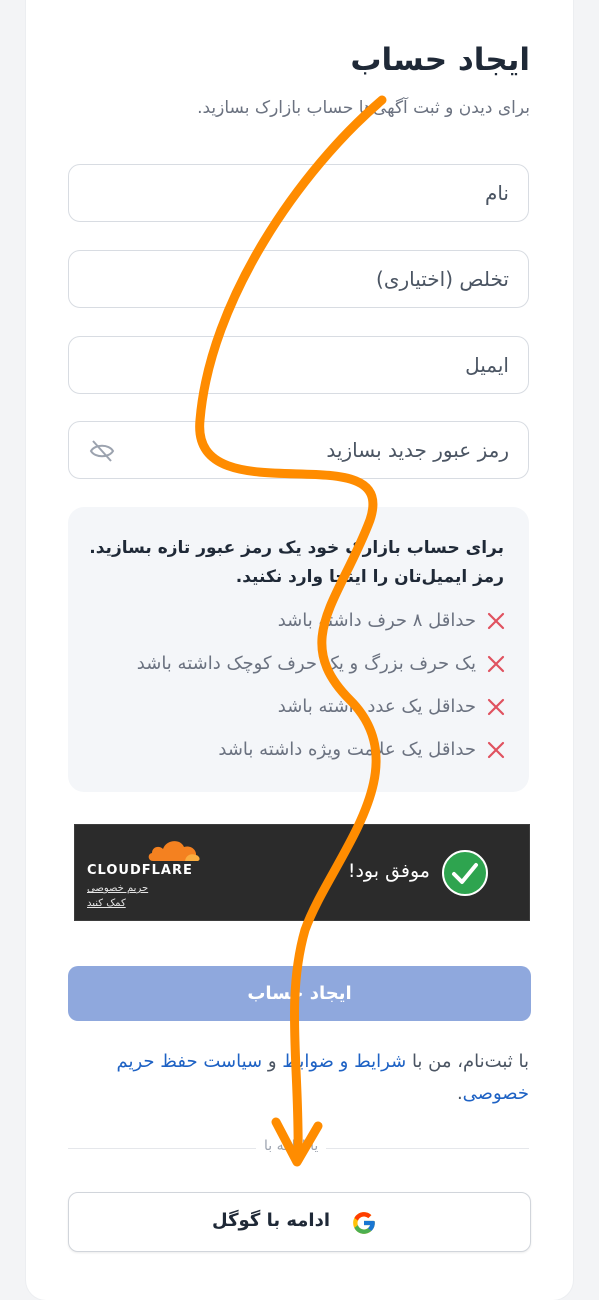 Image resolution: width=599 pixels, height=1300 pixels. Describe the element at coordinates (470, 1061) in the screenshot. I see `terms-prefix: با ثبت‌نام، من با` at that location.